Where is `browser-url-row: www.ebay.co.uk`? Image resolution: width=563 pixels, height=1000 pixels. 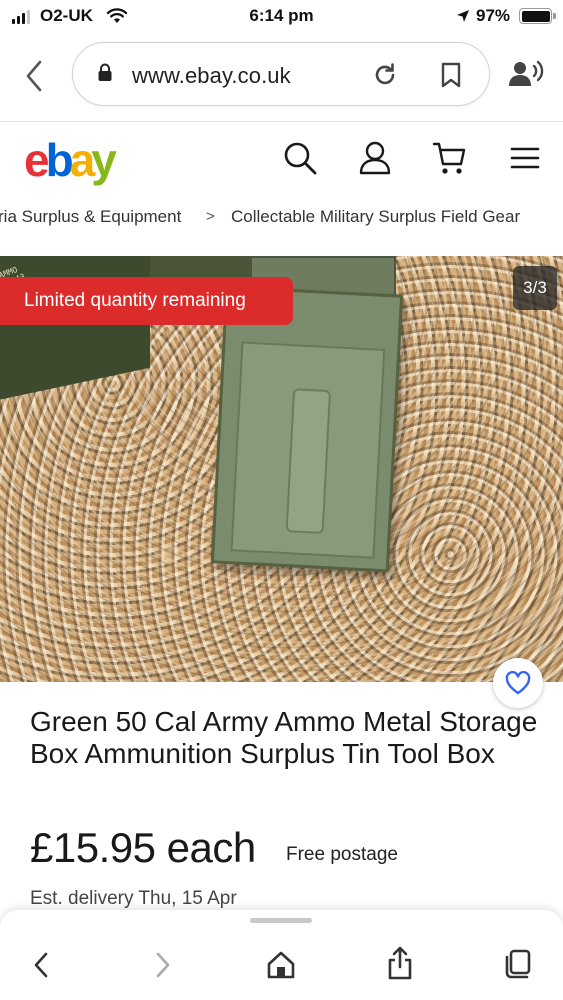 browser-url-row: www.ebay.co.uk is located at coordinates (281, 76).